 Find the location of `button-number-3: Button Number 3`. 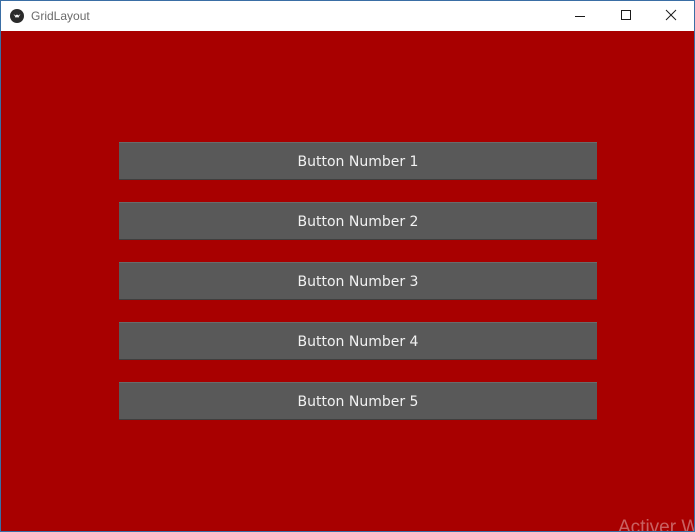

button-number-3: Button Number 3 is located at coordinates (358, 281).